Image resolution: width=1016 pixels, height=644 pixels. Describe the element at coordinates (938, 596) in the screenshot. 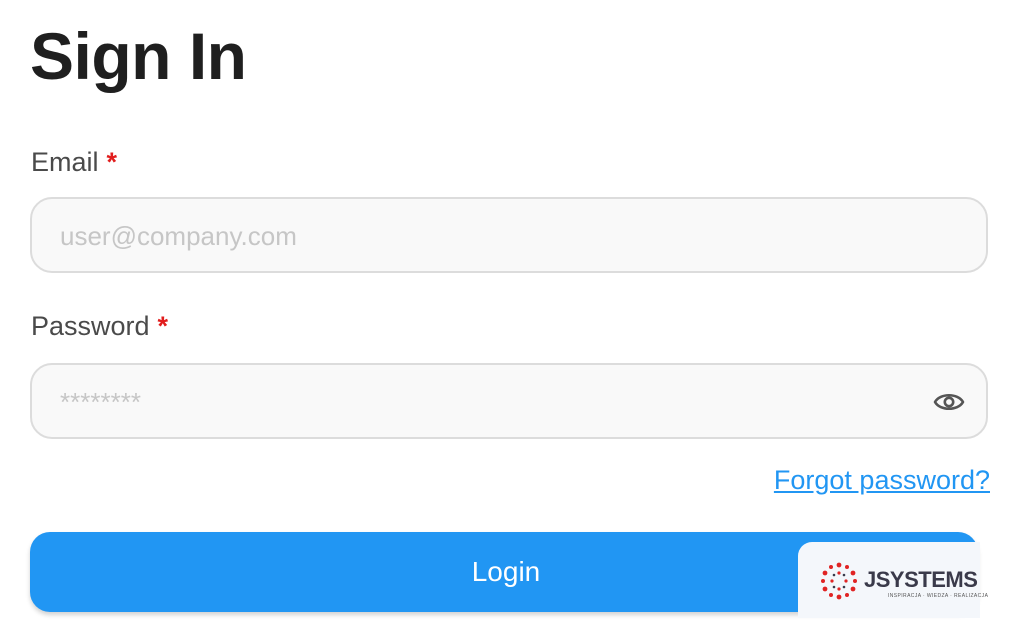

I see `logo-tagline: INSPIRACJA · WIEDZA · REALIZACJA` at that location.